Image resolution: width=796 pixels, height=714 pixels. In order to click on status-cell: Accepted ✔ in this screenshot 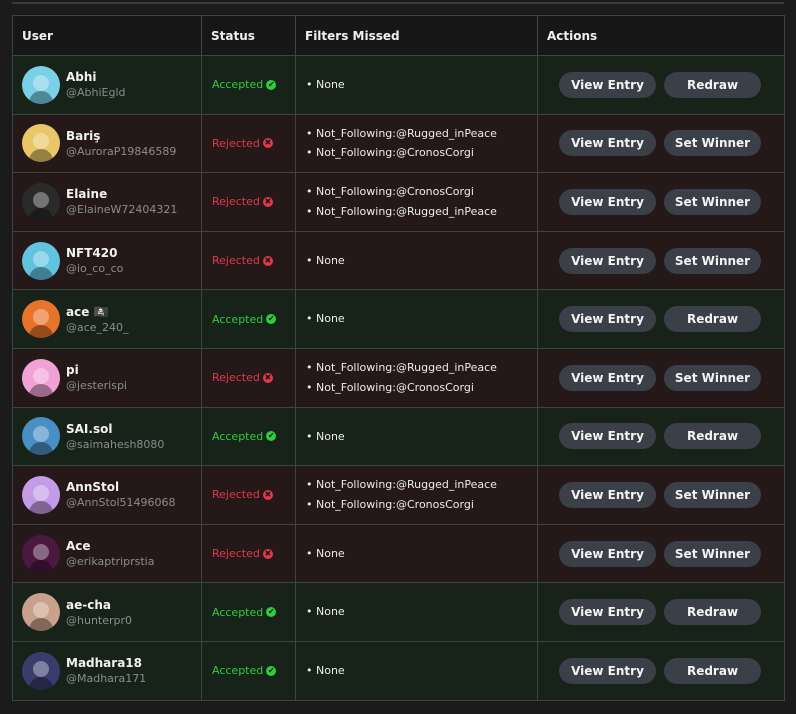, I will do `click(248, 612)`.